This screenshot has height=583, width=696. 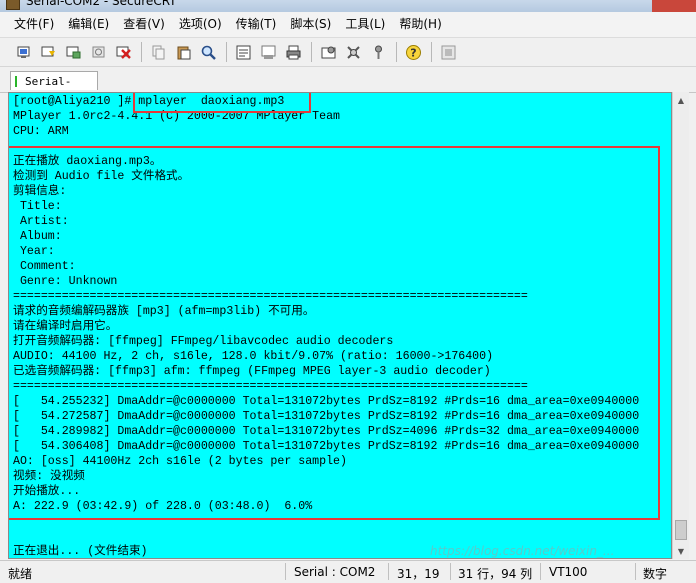 I want to click on scroll-thumb, so click(x=681, y=530).